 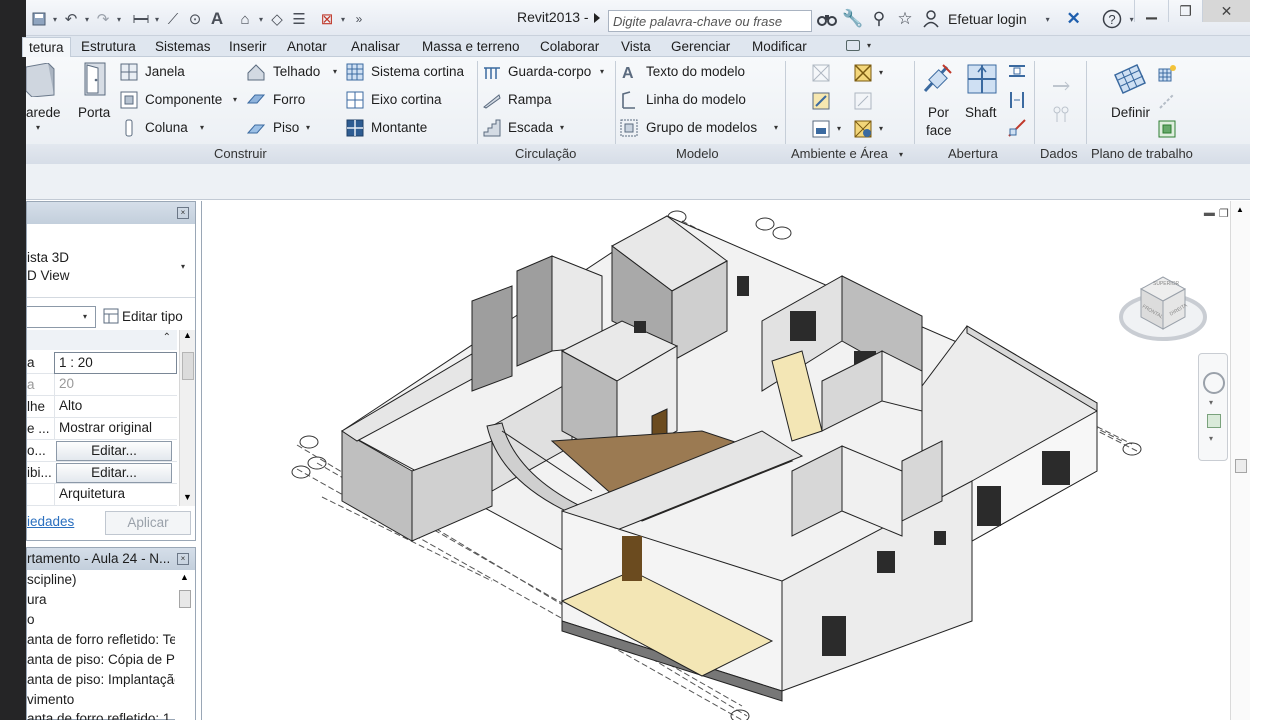 What do you see at coordinates (248, 47) in the screenshot?
I see `tab-inserir: Inserir` at bounding box center [248, 47].